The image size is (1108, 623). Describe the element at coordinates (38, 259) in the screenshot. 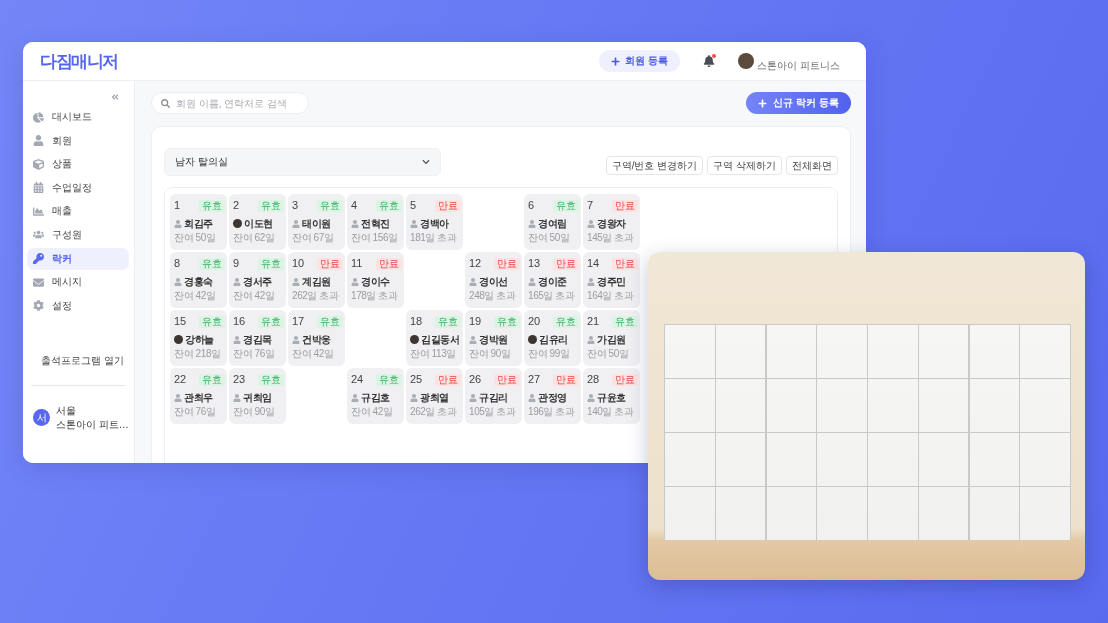

I see `key-icon` at that location.